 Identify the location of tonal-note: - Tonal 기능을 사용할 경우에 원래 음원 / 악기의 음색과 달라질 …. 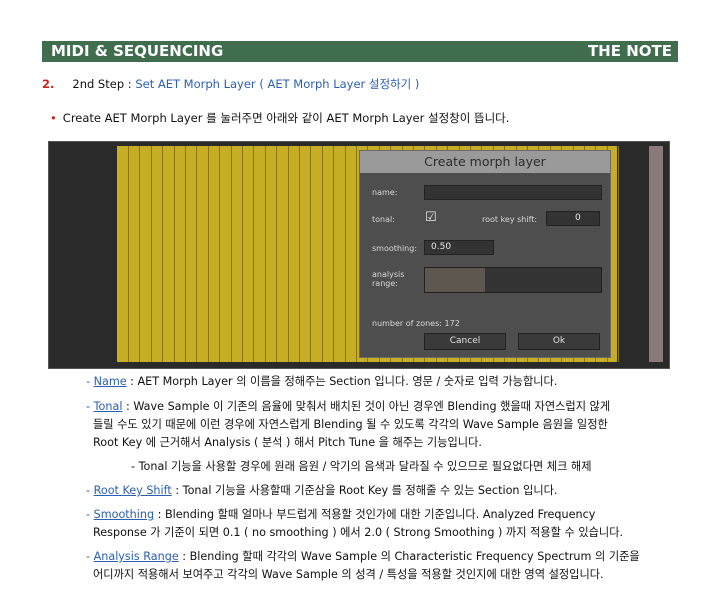
(361, 466).